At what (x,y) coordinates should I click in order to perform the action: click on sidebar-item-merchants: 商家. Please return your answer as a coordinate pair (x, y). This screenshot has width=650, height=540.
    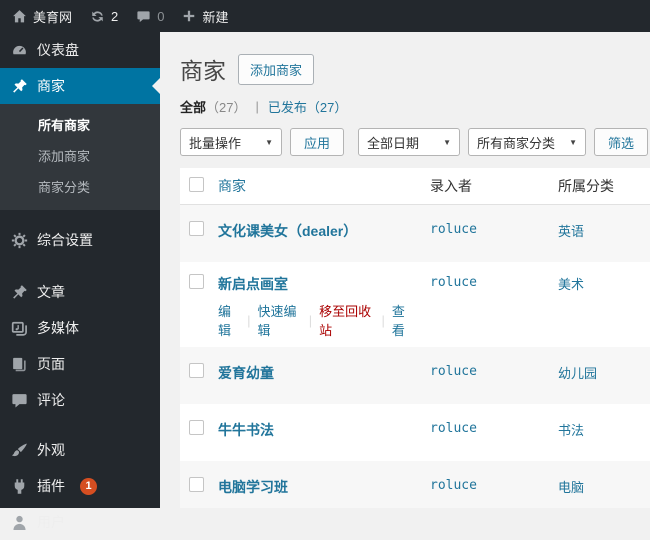
    Looking at the image, I should click on (80, 86).